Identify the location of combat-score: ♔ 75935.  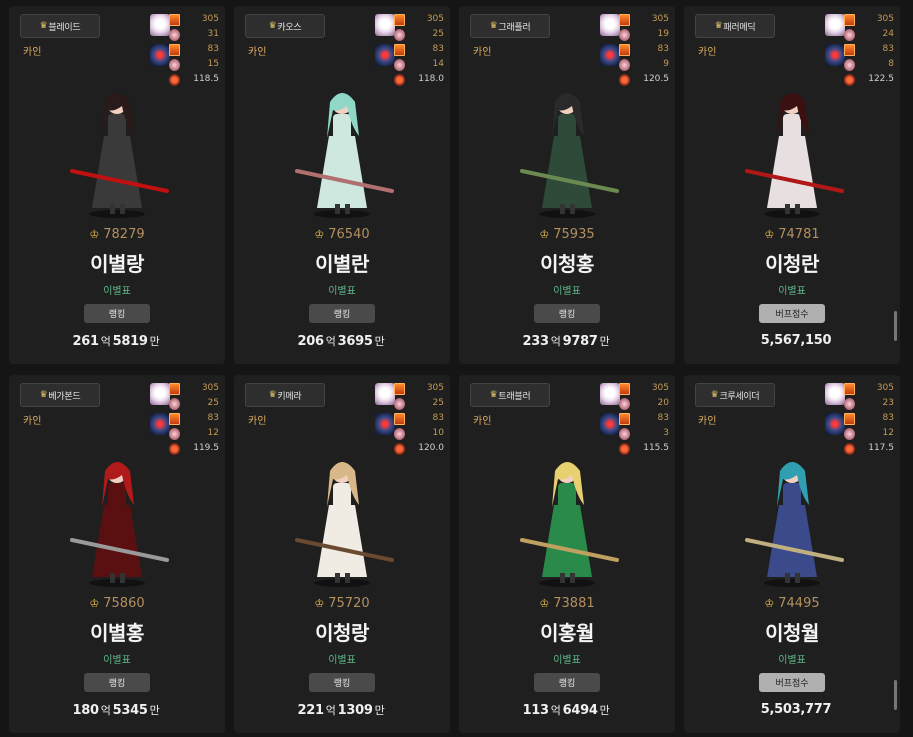
(567, 234).